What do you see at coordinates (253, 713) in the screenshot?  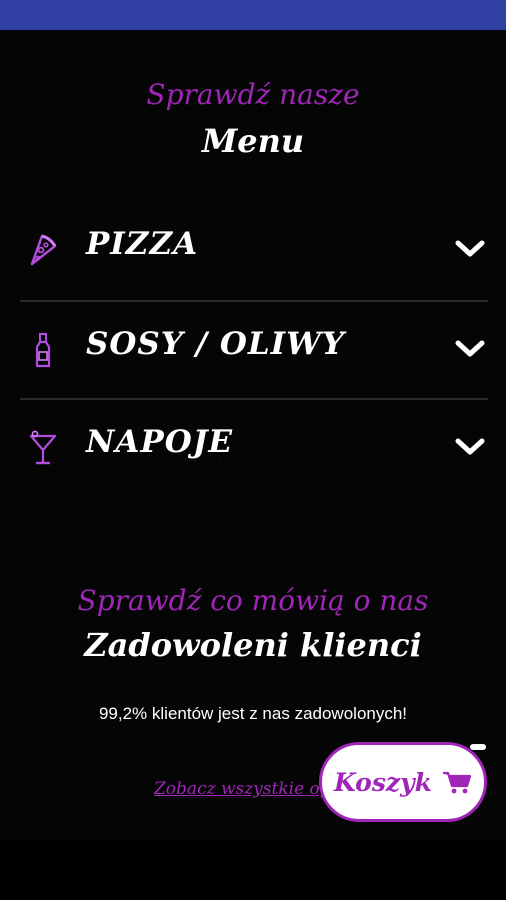 I see `satisfaction-text: 99,2% klientów jest z nas zadowolonych!` at bounding box center [253, 713].